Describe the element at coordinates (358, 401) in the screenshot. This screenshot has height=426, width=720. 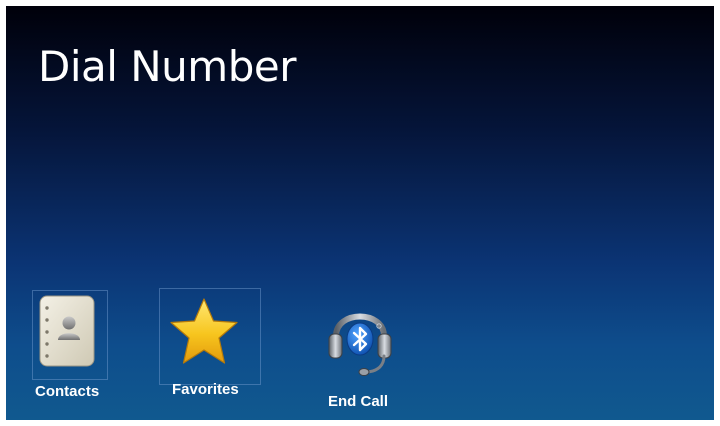
I see `end-call-label: End Call` at that location.